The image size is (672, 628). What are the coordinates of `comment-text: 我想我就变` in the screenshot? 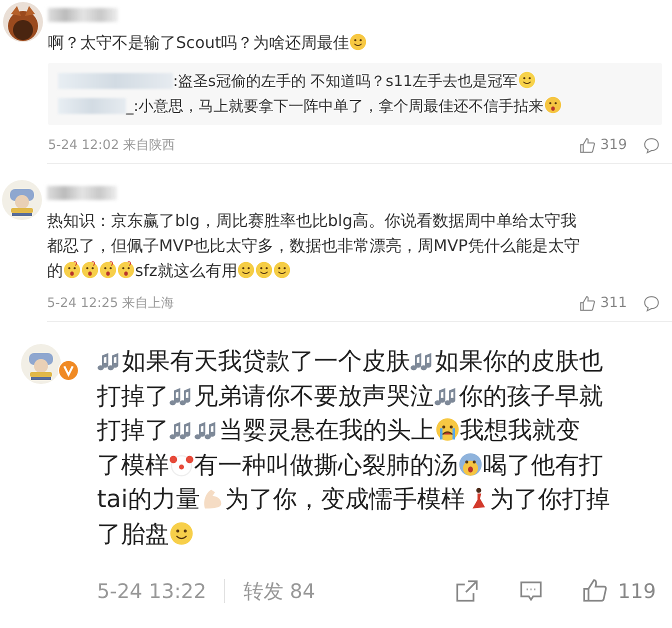 It's located at (520, 430).